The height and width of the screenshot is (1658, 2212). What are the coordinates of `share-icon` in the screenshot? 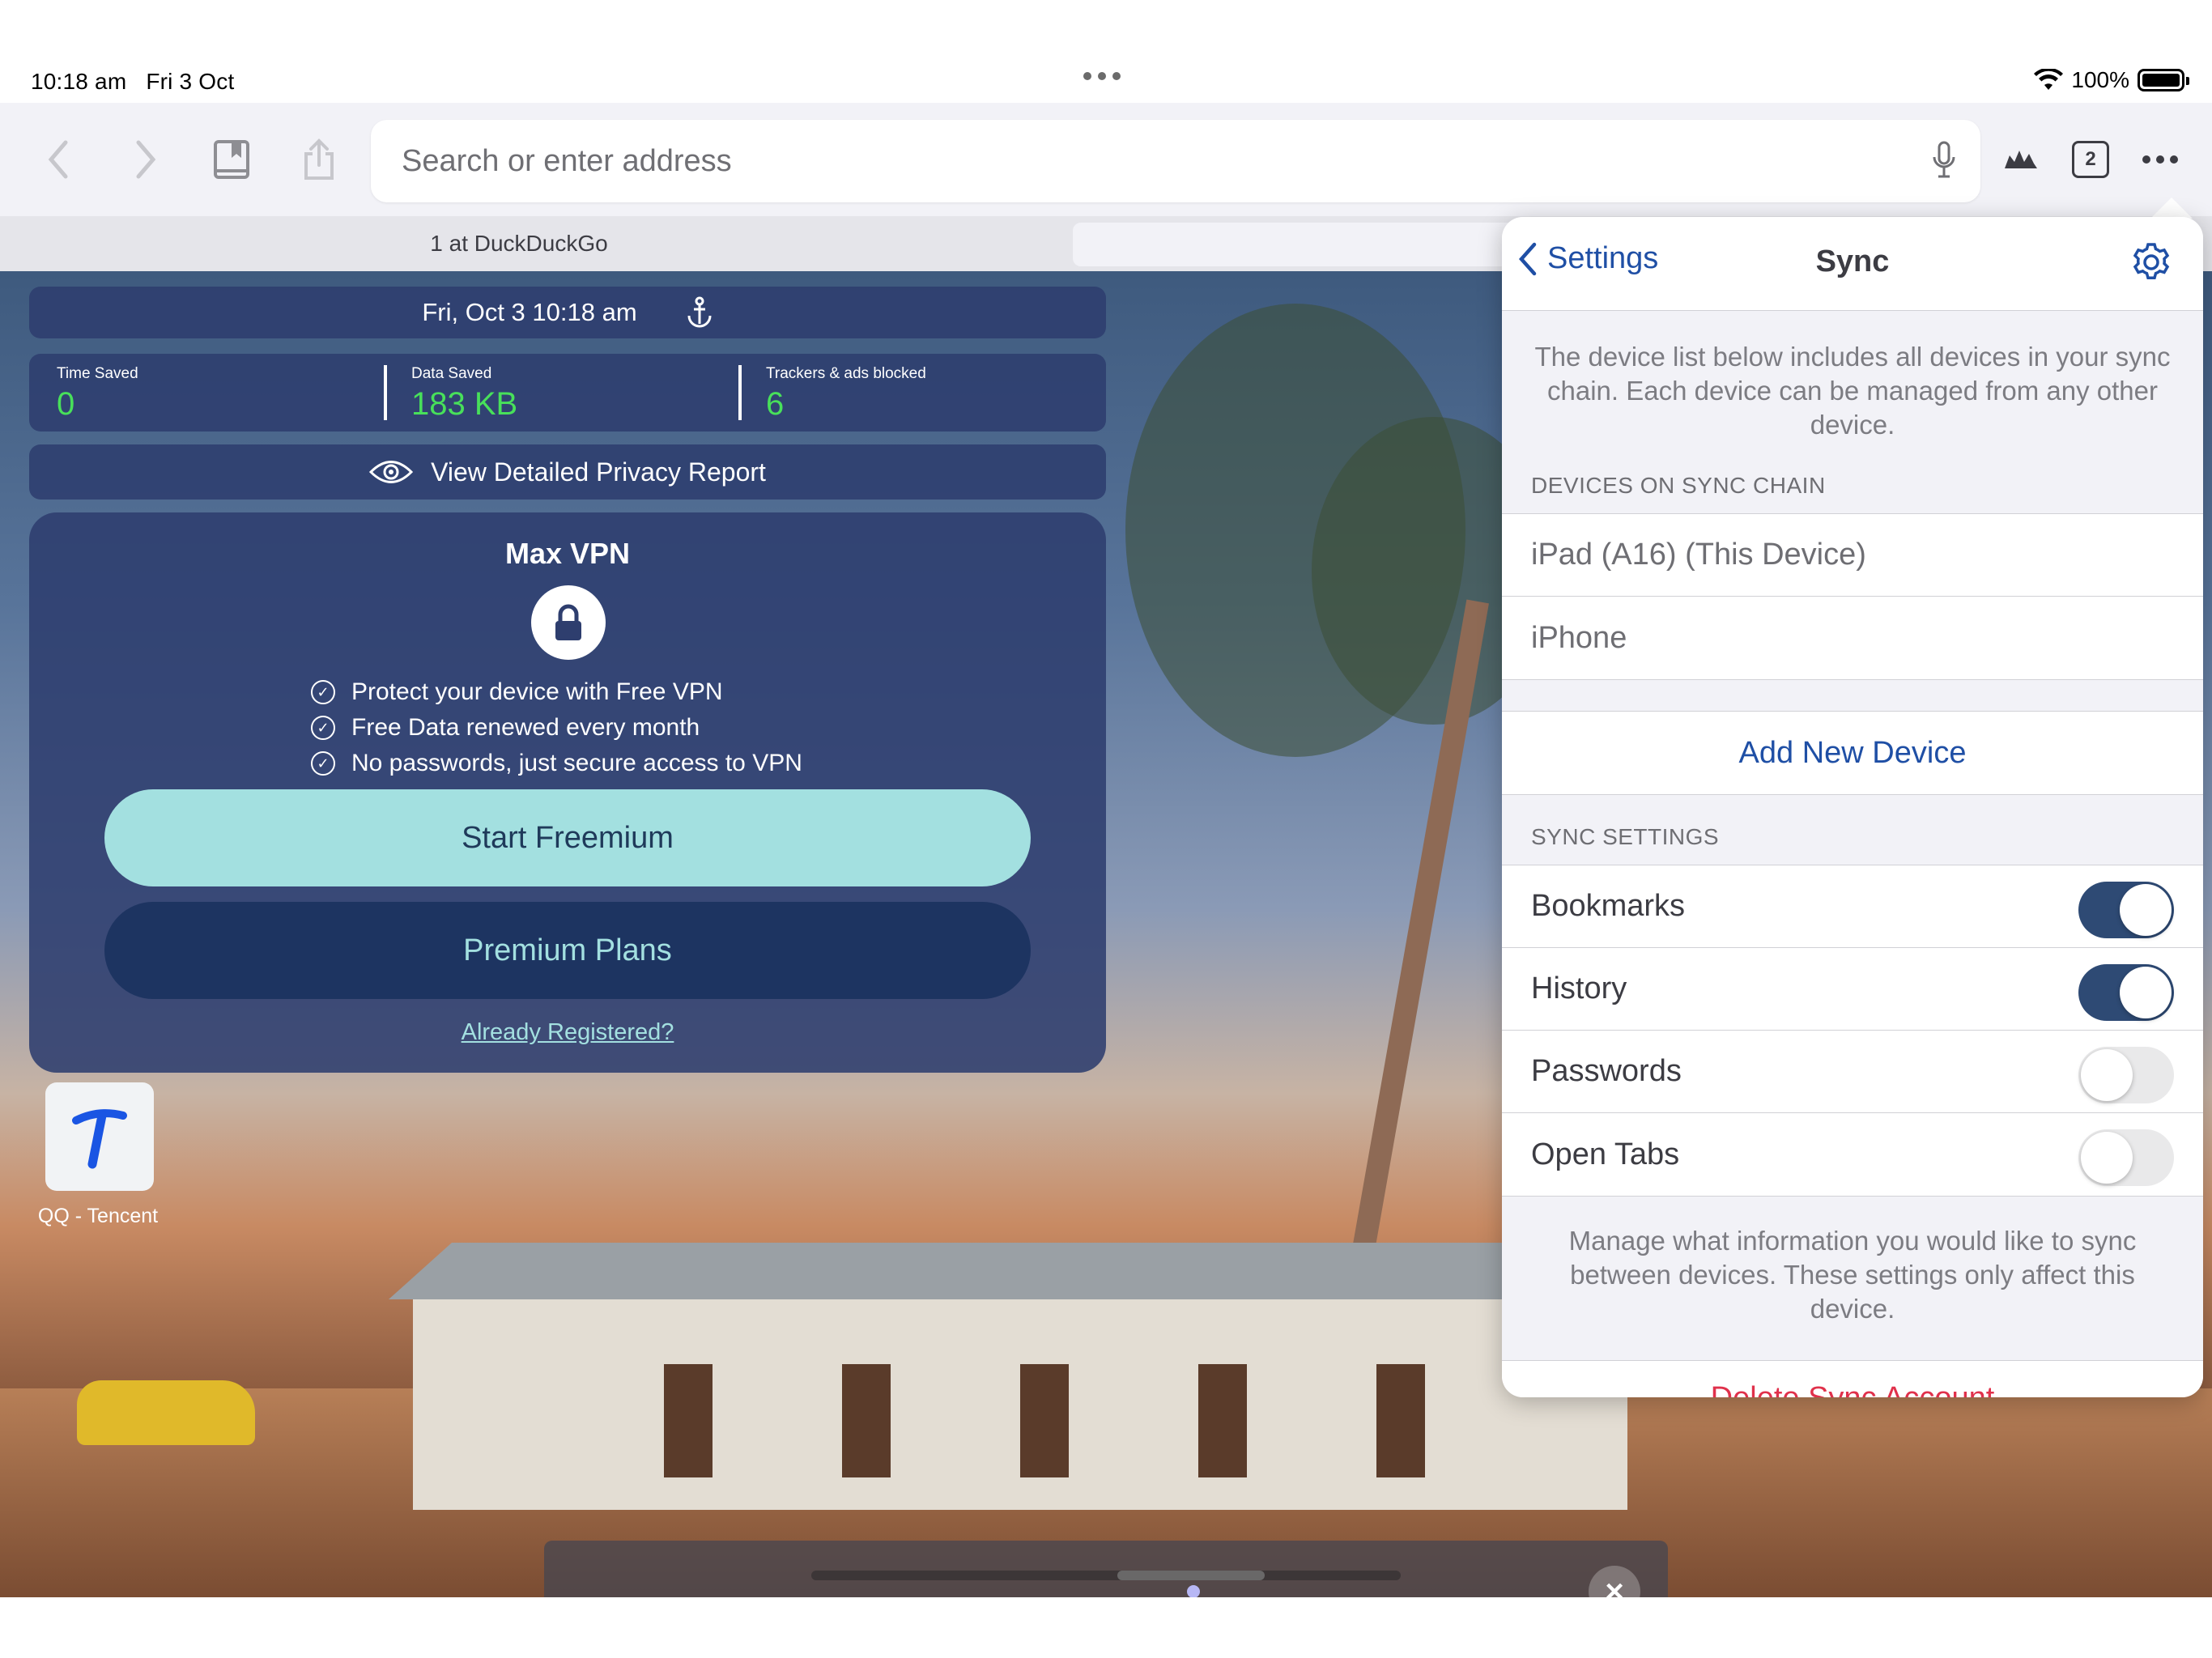 It's located at (319, 159).